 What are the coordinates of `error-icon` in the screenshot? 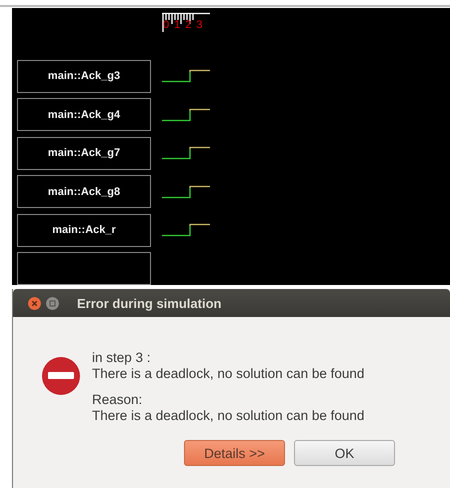 It's located at (61, 376).